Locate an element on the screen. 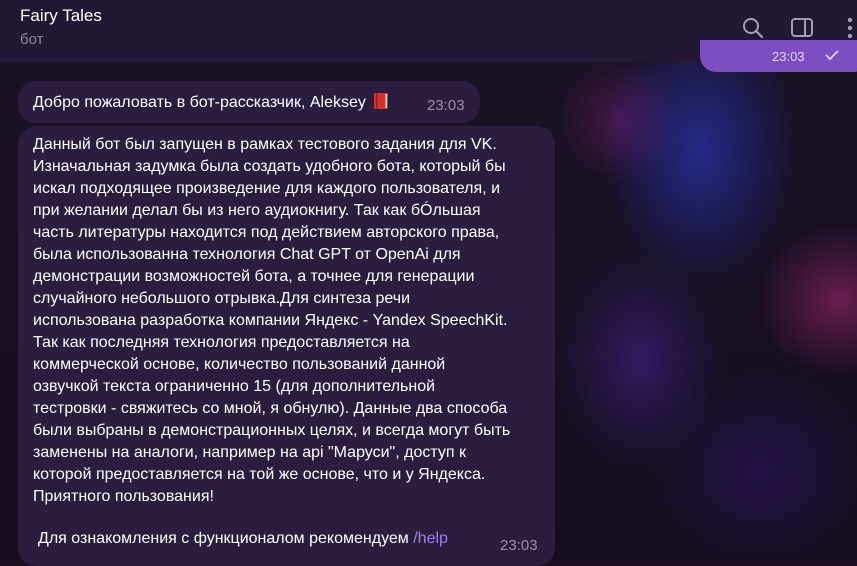 The width and height of the screenshot is (857, 566). more-vertical-icon is located at coordinates (847, 28).